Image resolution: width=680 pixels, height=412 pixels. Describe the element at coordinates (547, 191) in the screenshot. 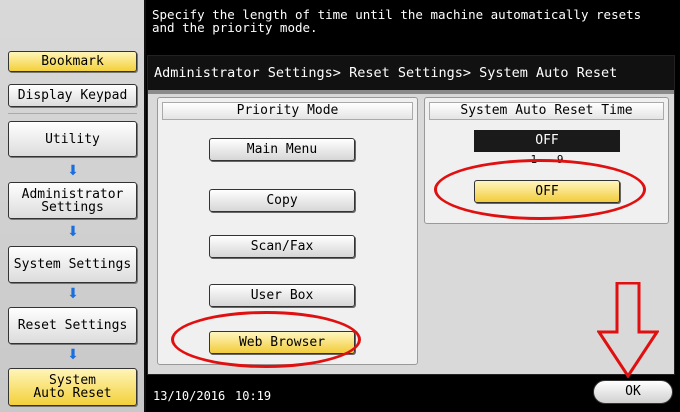

I see `auto-reset-time-button: OFF` at that location.